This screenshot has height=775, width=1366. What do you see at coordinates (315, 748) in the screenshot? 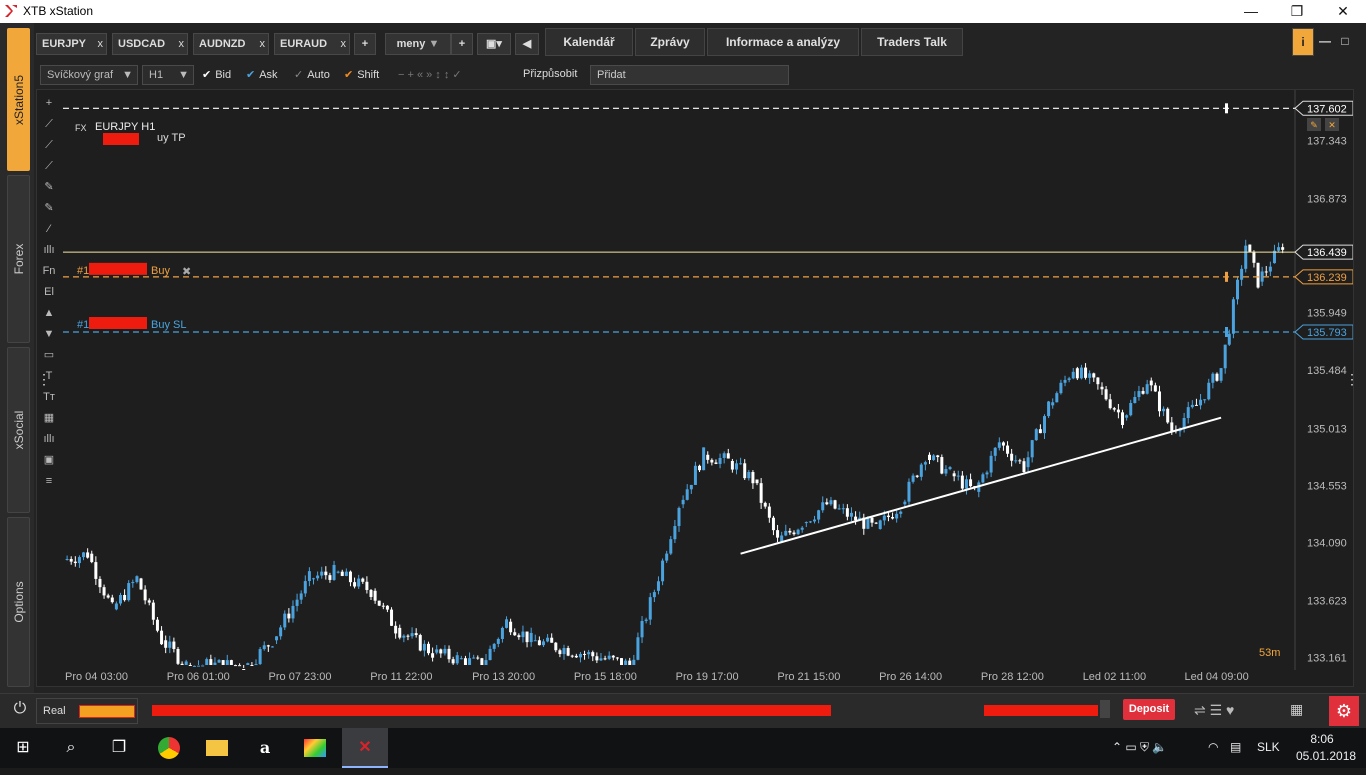
I see `photos-app-icon` at bounding box center [315, 748].